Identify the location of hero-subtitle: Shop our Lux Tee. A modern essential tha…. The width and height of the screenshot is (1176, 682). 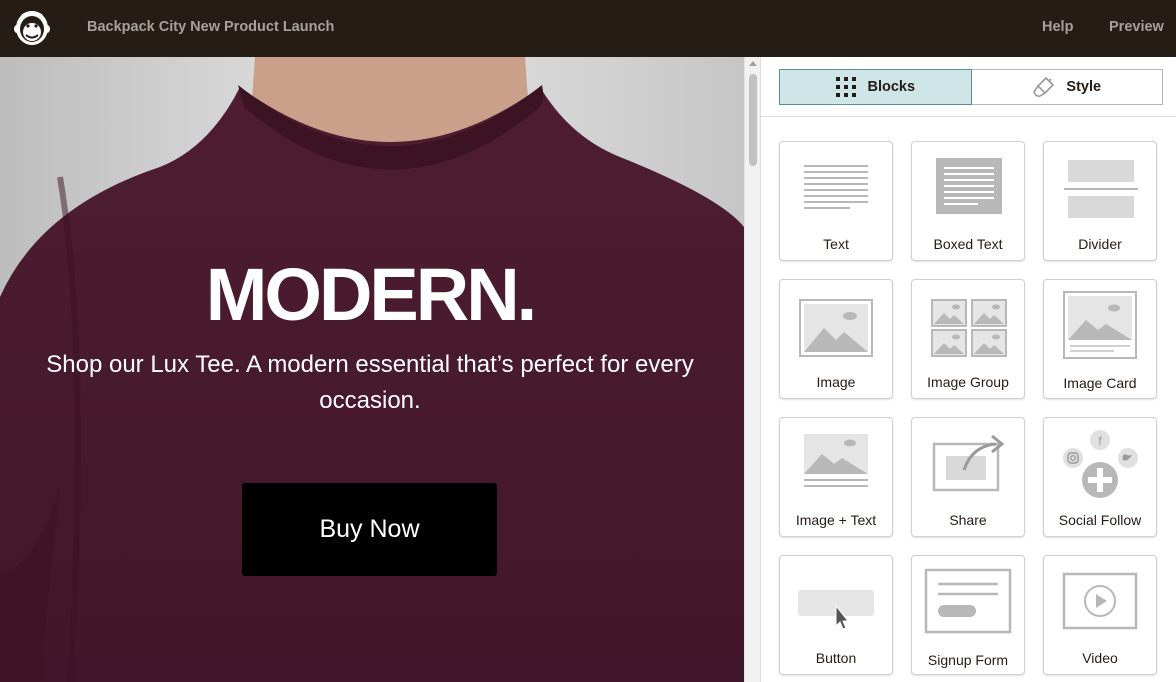
(370, 383).